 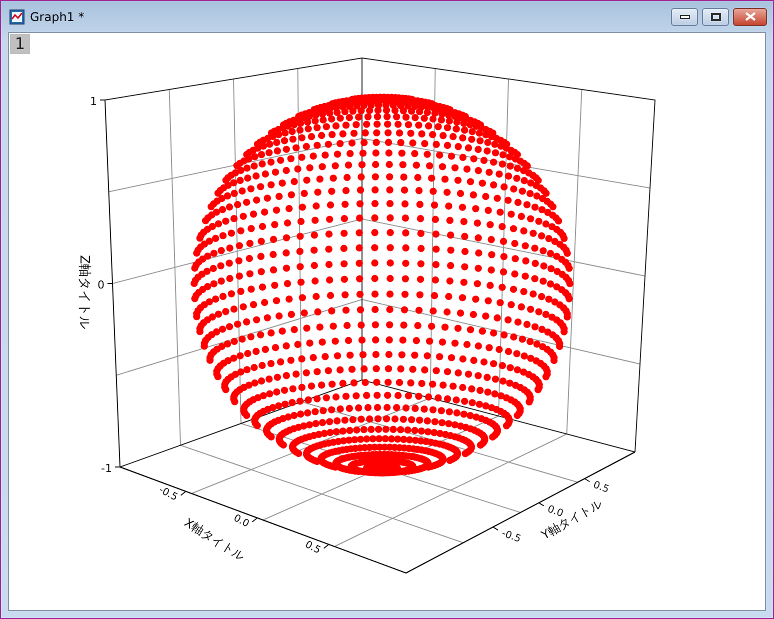 What do you see at coordinates (17, 16) in the screenshot?
I see `graph-window-icon` at bounding box center [17, 16].